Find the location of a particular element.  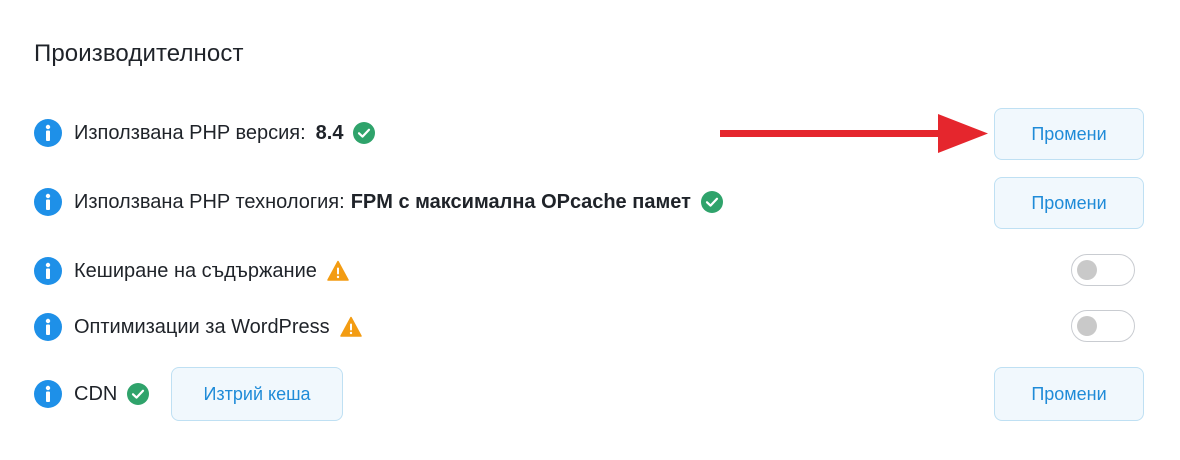

row-content-caching: Кеширане на съдържание is located at coordinates (191, 271).